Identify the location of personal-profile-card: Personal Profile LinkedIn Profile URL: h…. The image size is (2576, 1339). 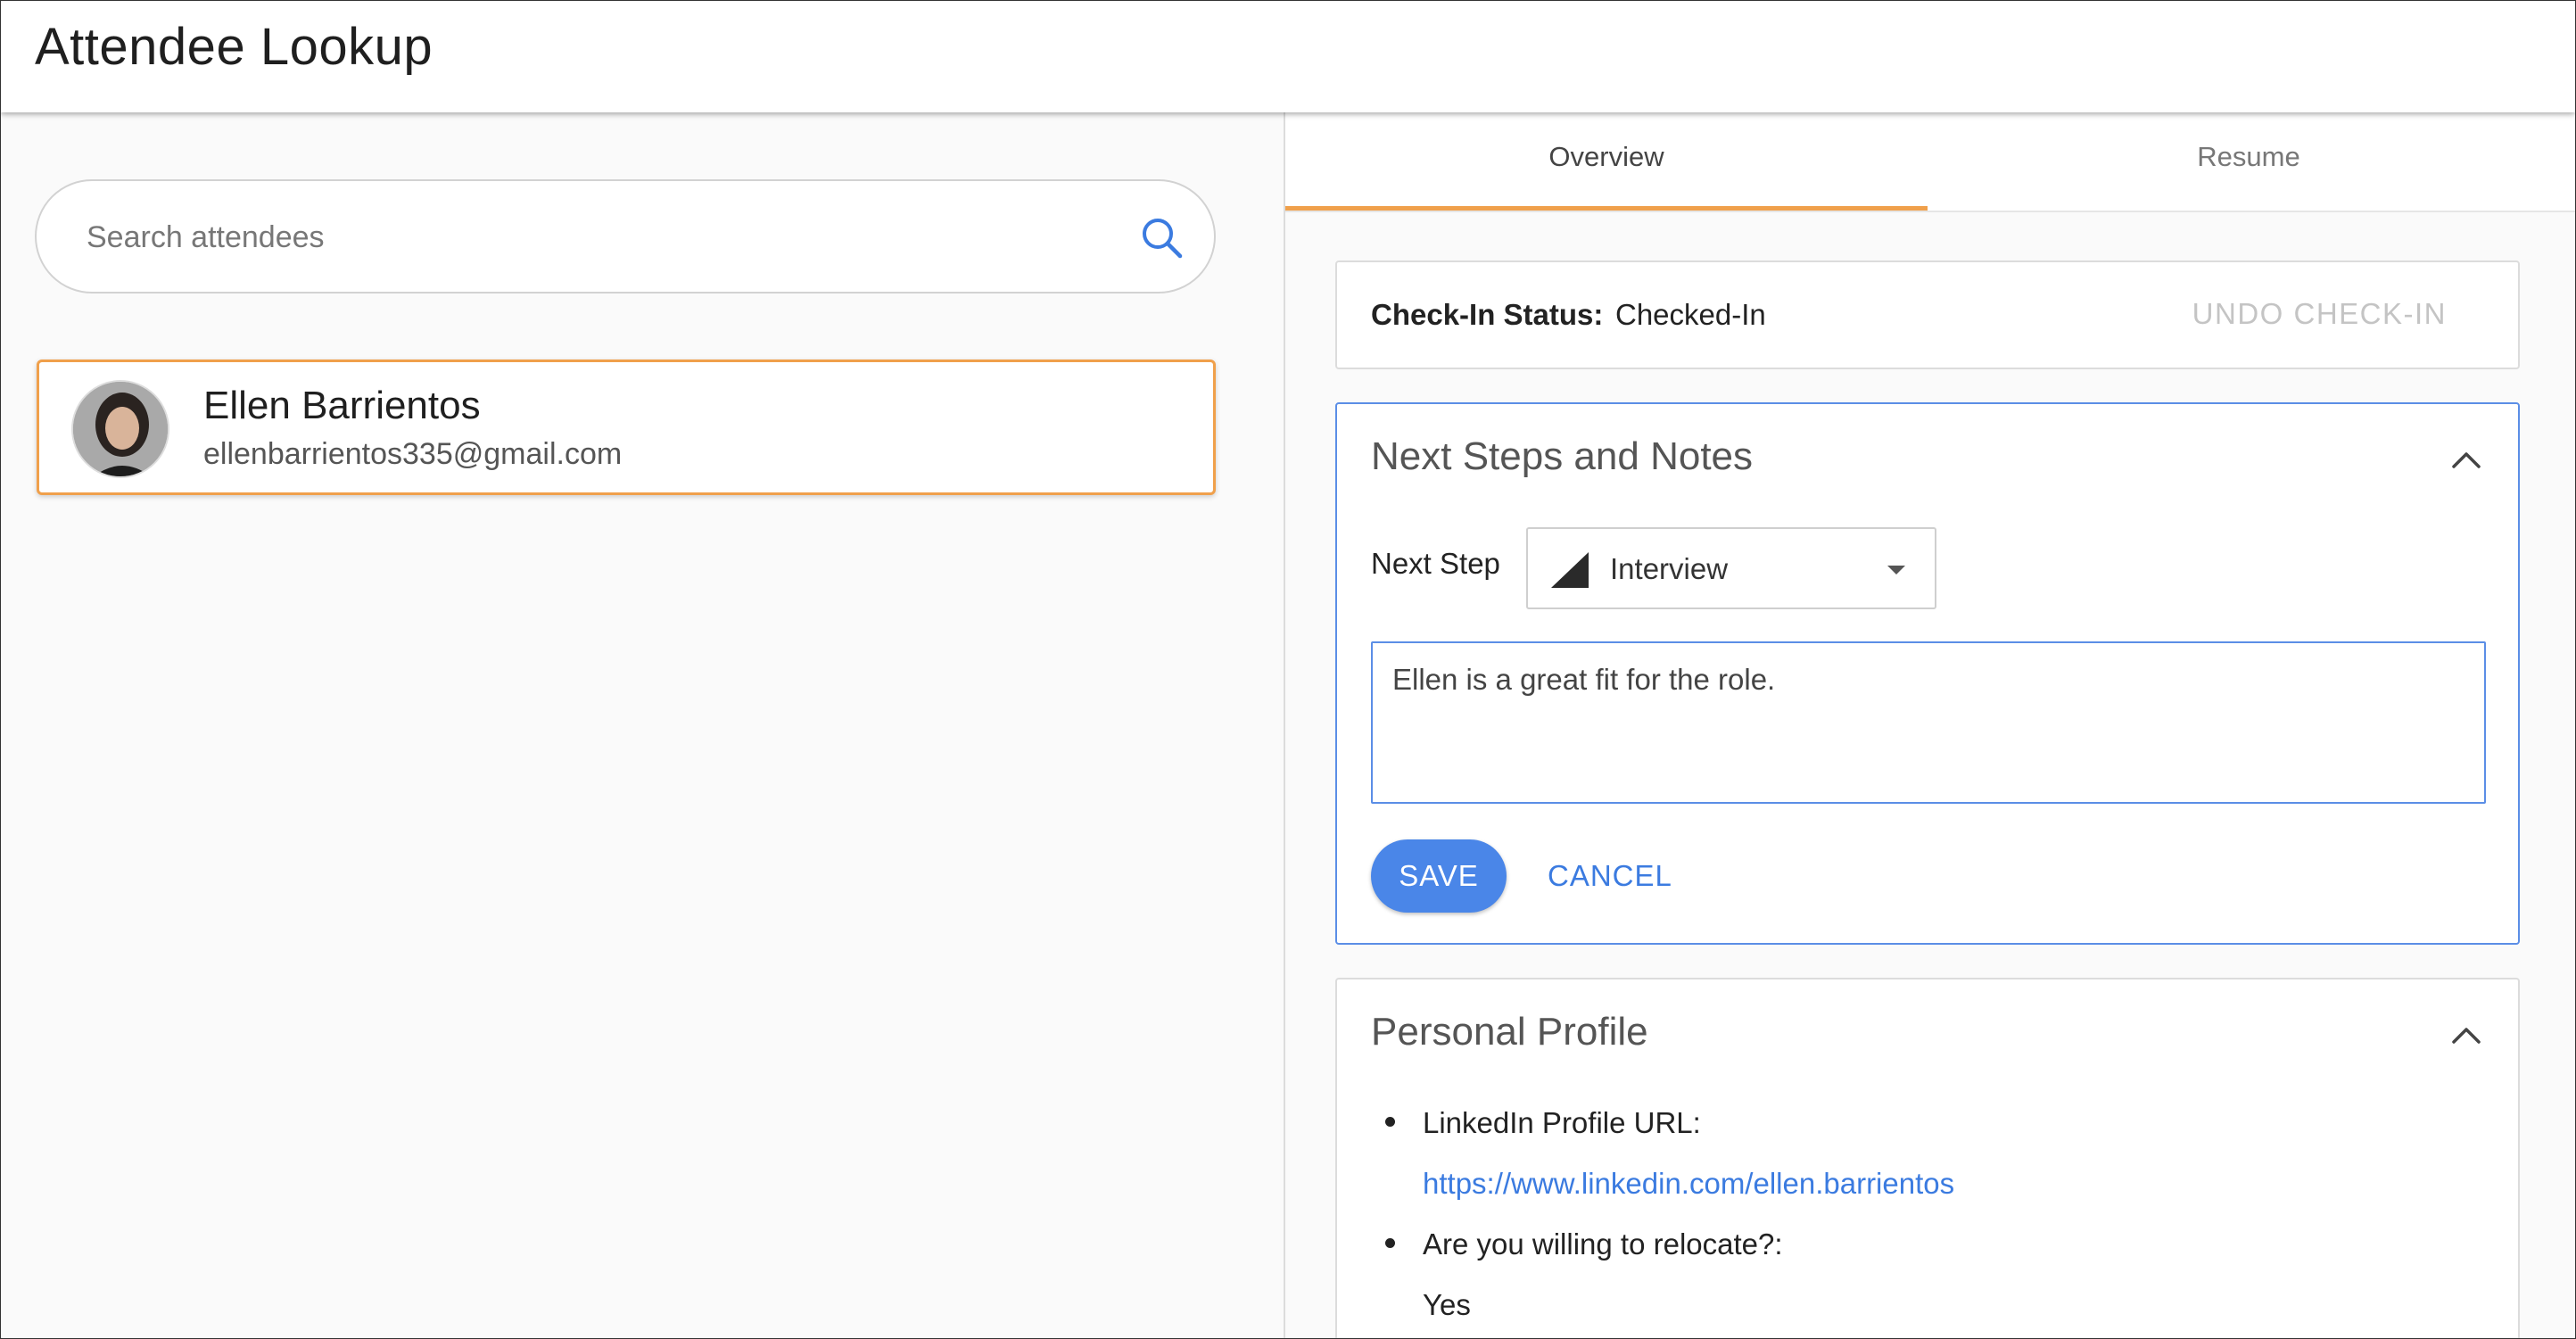
(1928, 1158).